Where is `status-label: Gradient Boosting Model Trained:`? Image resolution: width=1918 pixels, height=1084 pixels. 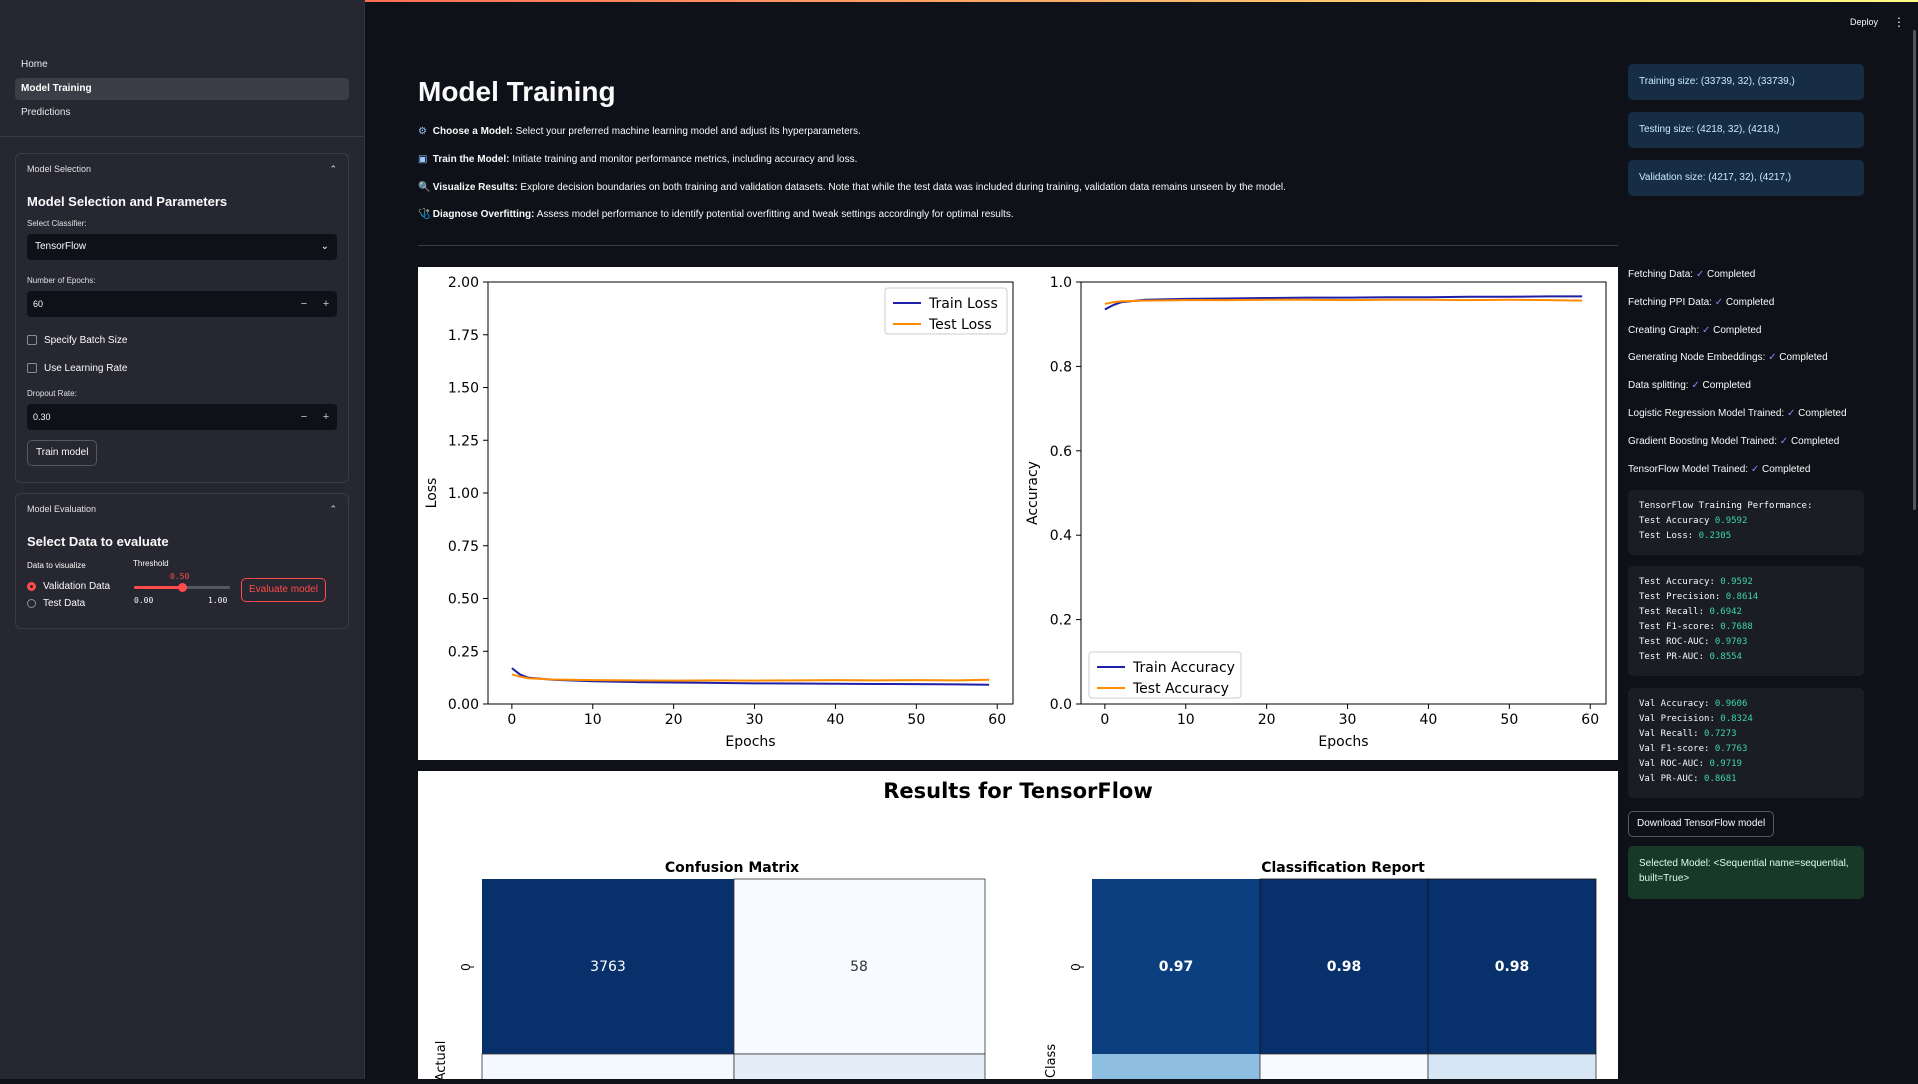 status-label: Gradient Boosting Model Trained: is located at coordinates (1702, 441).